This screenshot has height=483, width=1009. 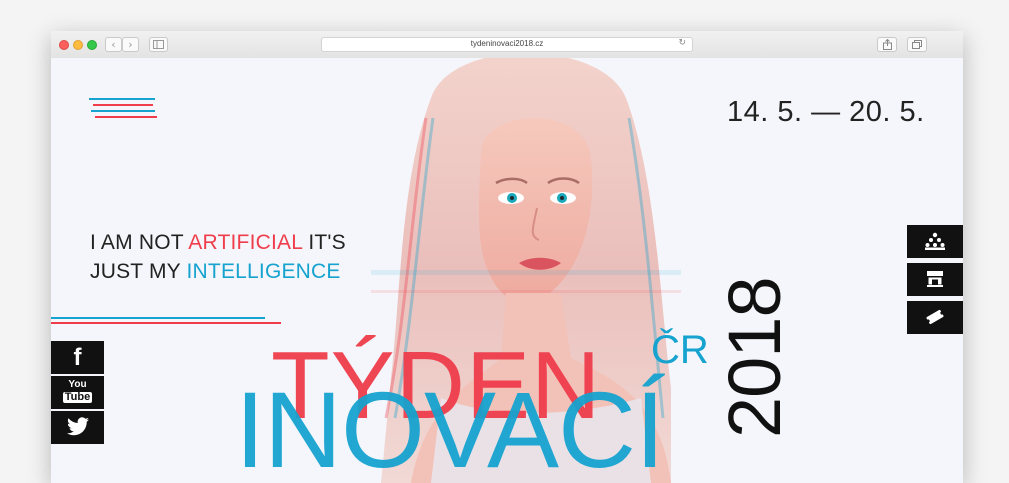 I want to click on back-button: ‹, so click(x=113, y=44).